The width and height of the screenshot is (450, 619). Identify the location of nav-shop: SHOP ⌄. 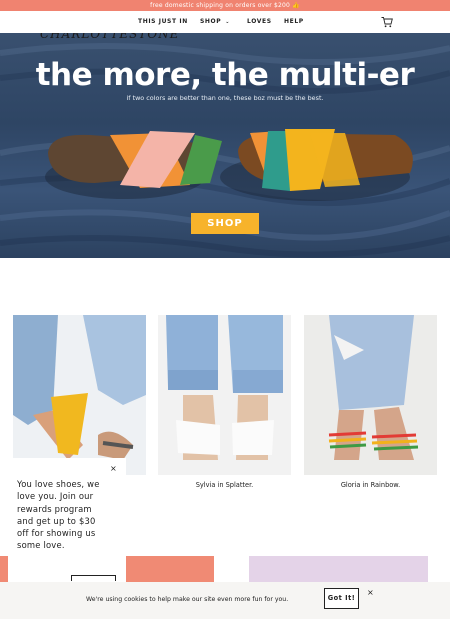
(215, 21).